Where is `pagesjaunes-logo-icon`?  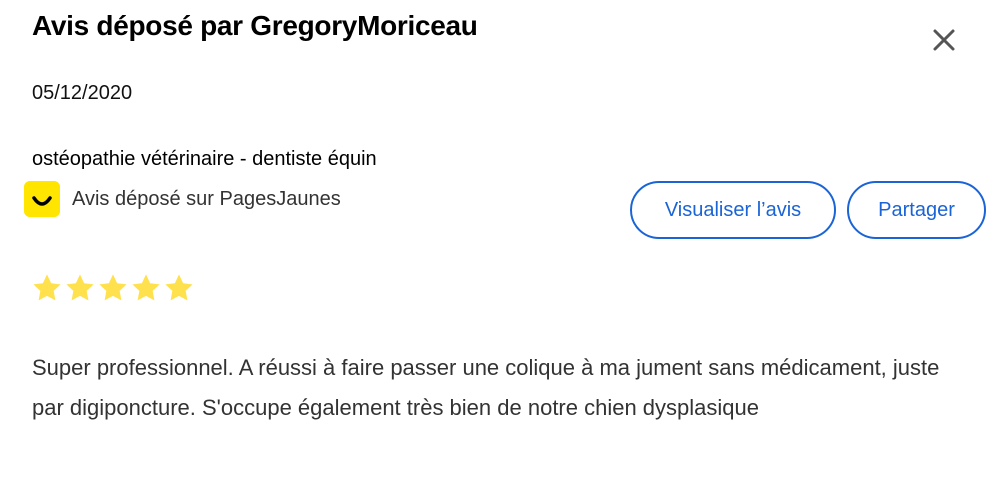
pagesjaunes-logo-icon is located at coordinates (42, 199).